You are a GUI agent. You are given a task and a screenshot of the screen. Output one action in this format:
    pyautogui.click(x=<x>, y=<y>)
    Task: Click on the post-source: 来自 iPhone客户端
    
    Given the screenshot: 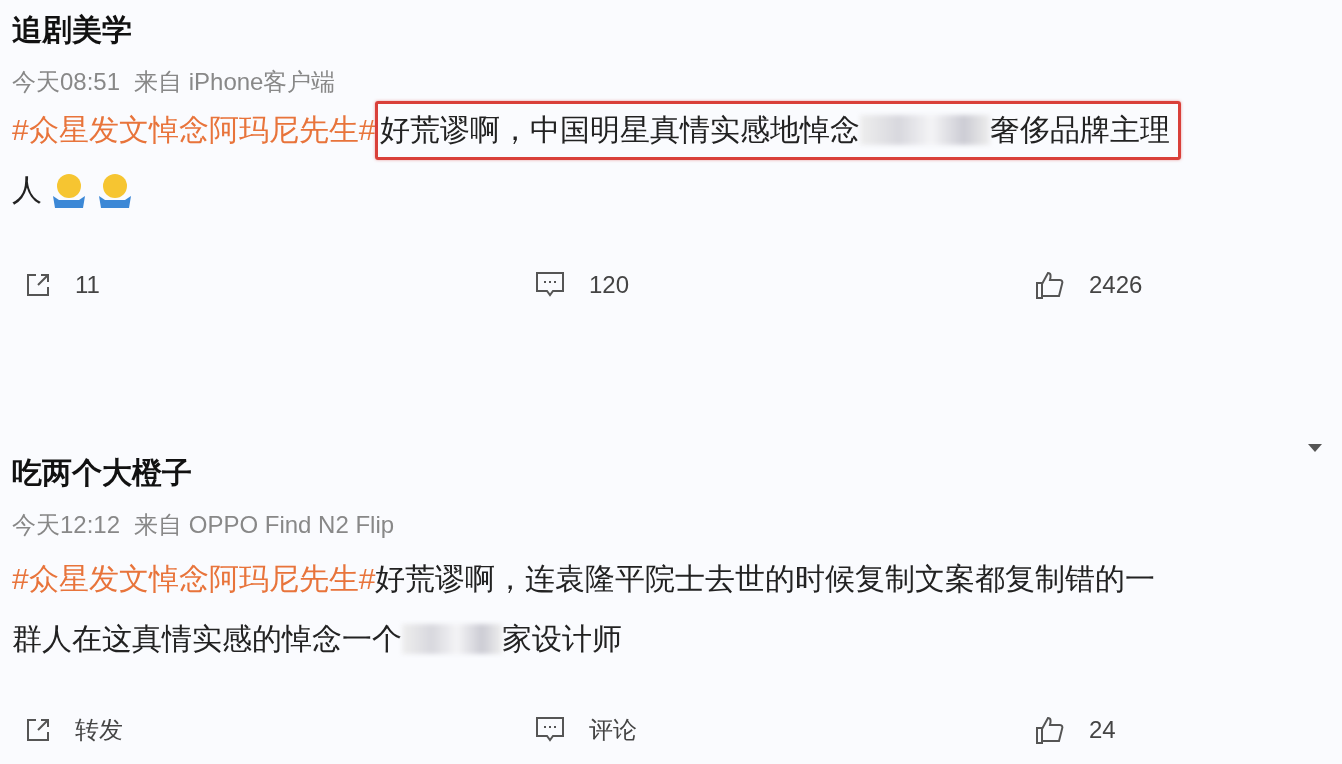 What is the action you would take?
    pyautogui.click(x=235, y=82)
    